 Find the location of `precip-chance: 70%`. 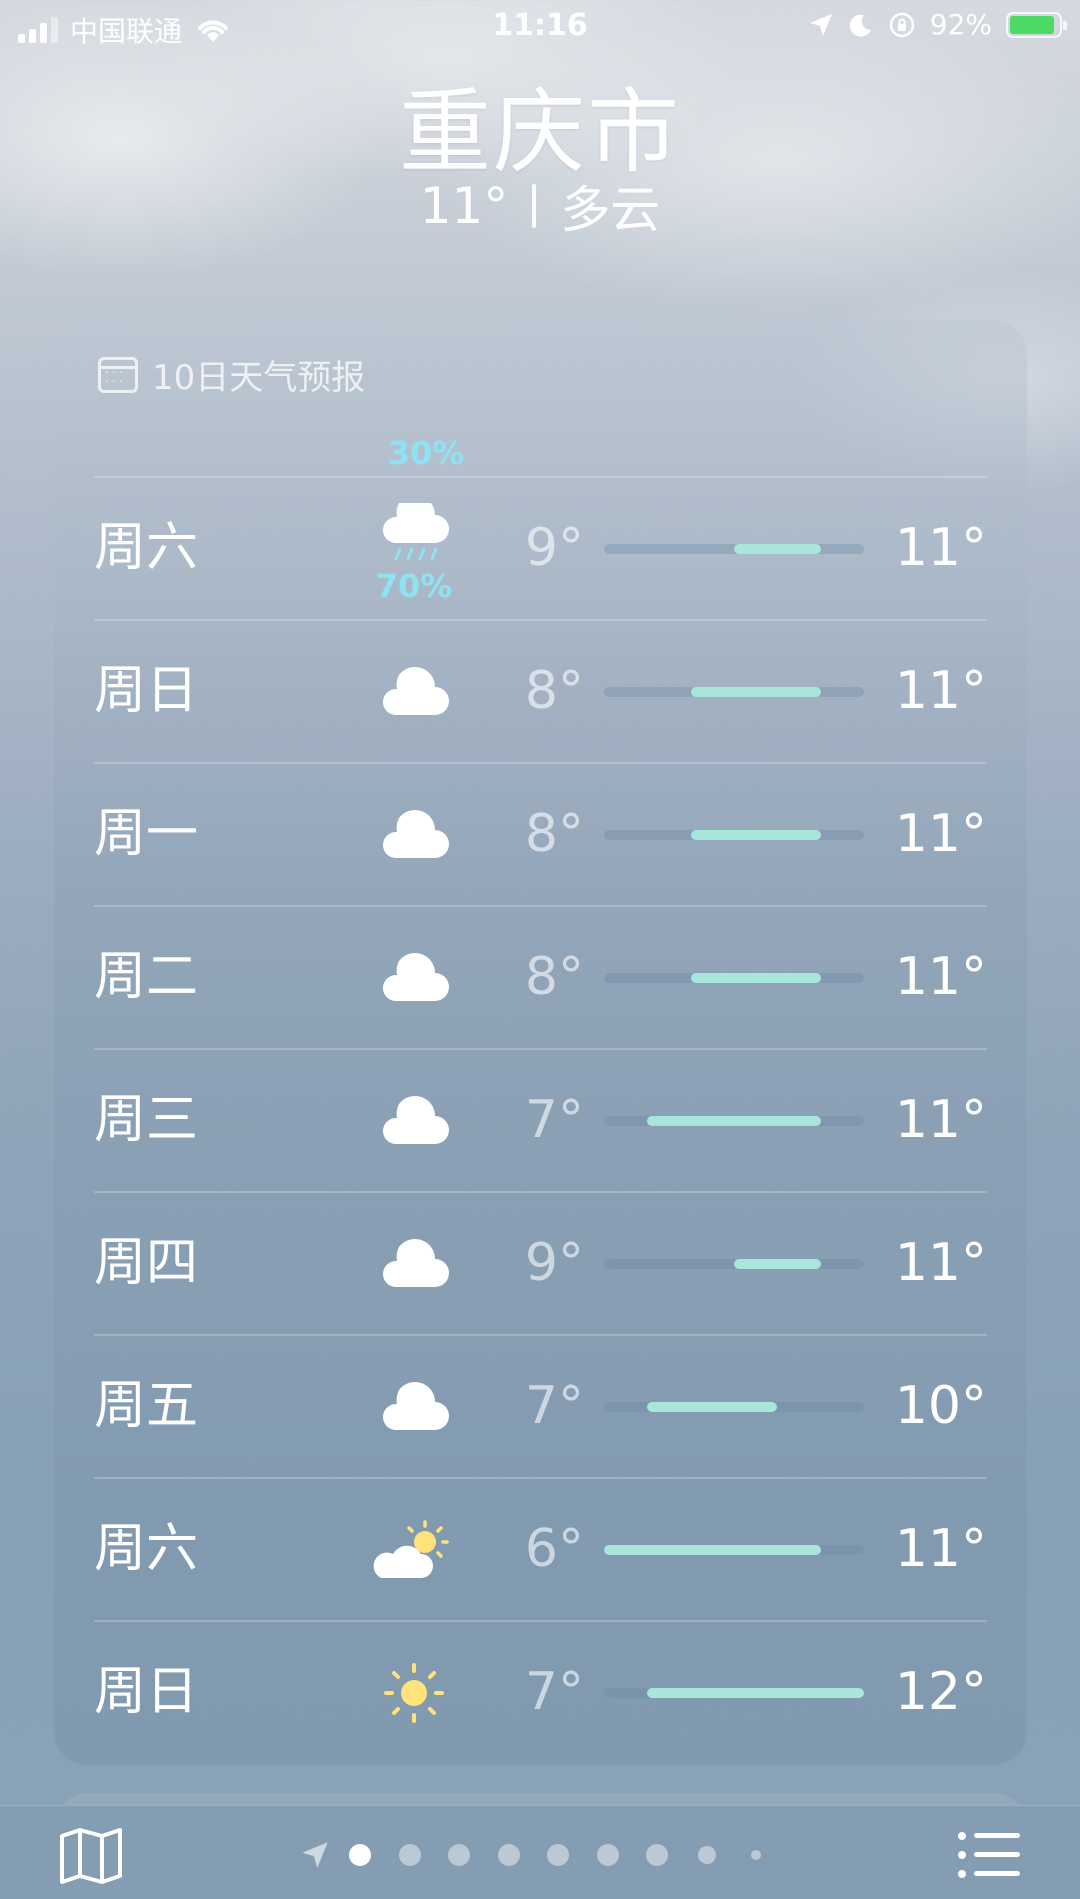

precip-chance: 70% is located at coordinates (414, 586).